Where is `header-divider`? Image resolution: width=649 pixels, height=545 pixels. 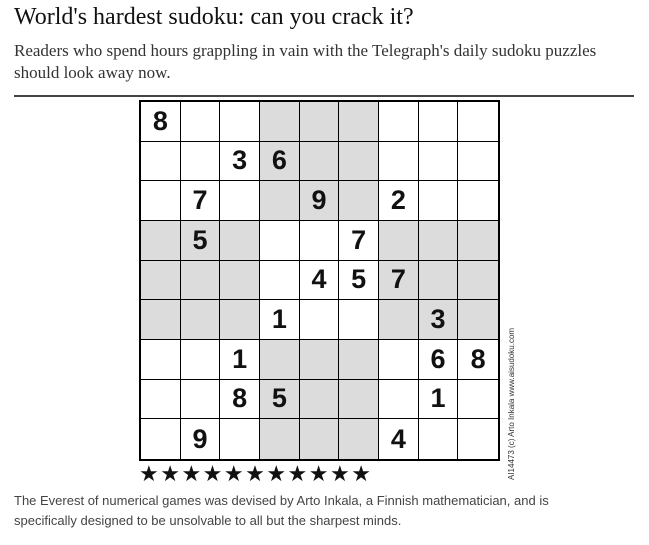 header-divider is located at coordinates (324, 96).